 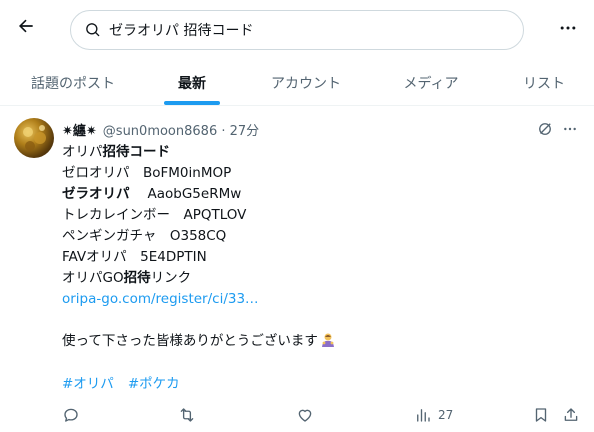 I want to click on text-line: ゼラオリパ AaobG5eRMw, so click(x=152, y=194).